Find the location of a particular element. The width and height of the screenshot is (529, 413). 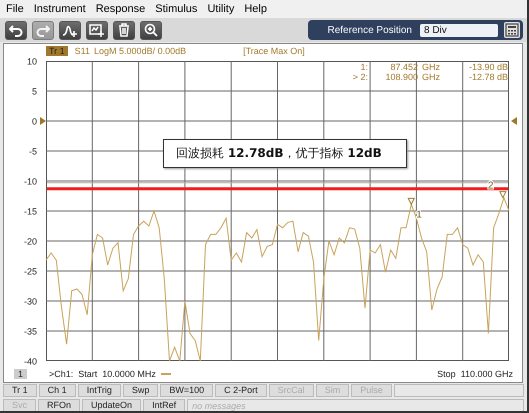

zoom-button is located at coordinates (151, 30).